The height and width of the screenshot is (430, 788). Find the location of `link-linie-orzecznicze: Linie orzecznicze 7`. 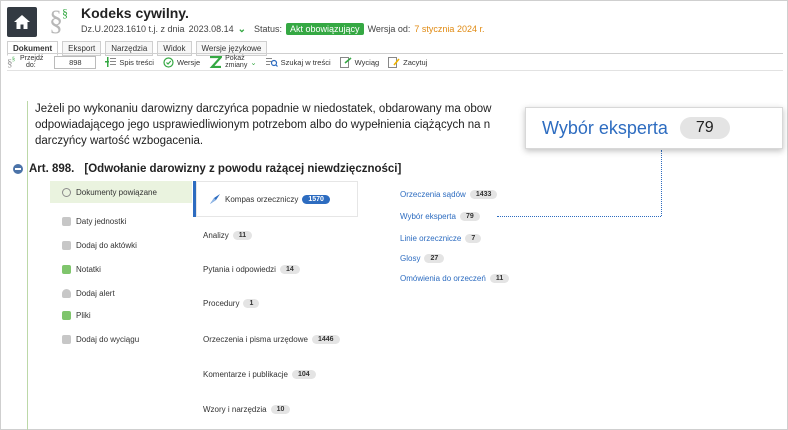

link-linie-orzecznicze: Linie orzecznicze 7 is located at coordinates (441, 238).